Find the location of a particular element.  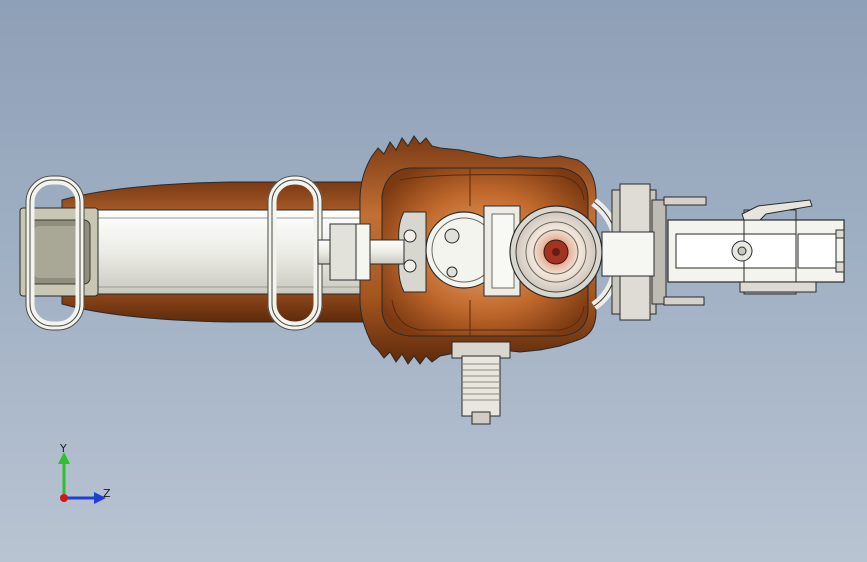

y-axis-label: Y is located at coordinates (63, 448).